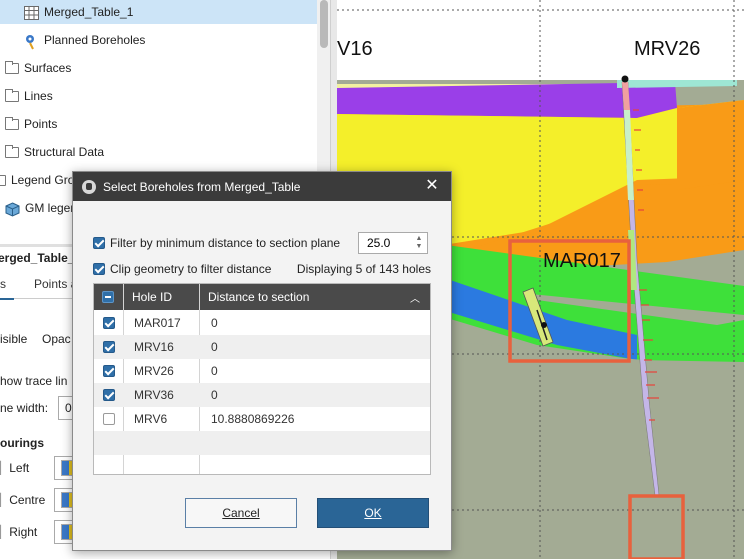 The image size is (744, 559). Describe the element at coordinates (262, 347) in the screenshot. I see `table-row: MRV16 0` at that location.